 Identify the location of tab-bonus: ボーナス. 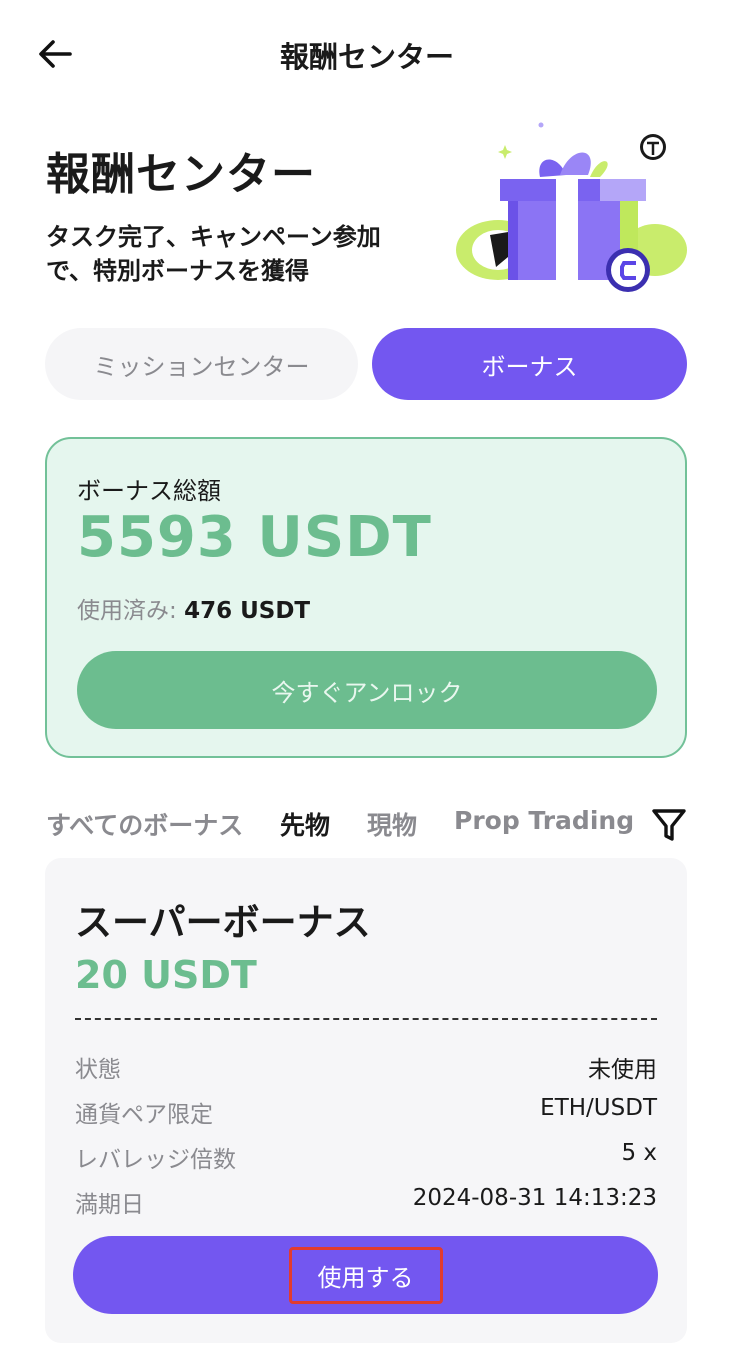
(529, 364).